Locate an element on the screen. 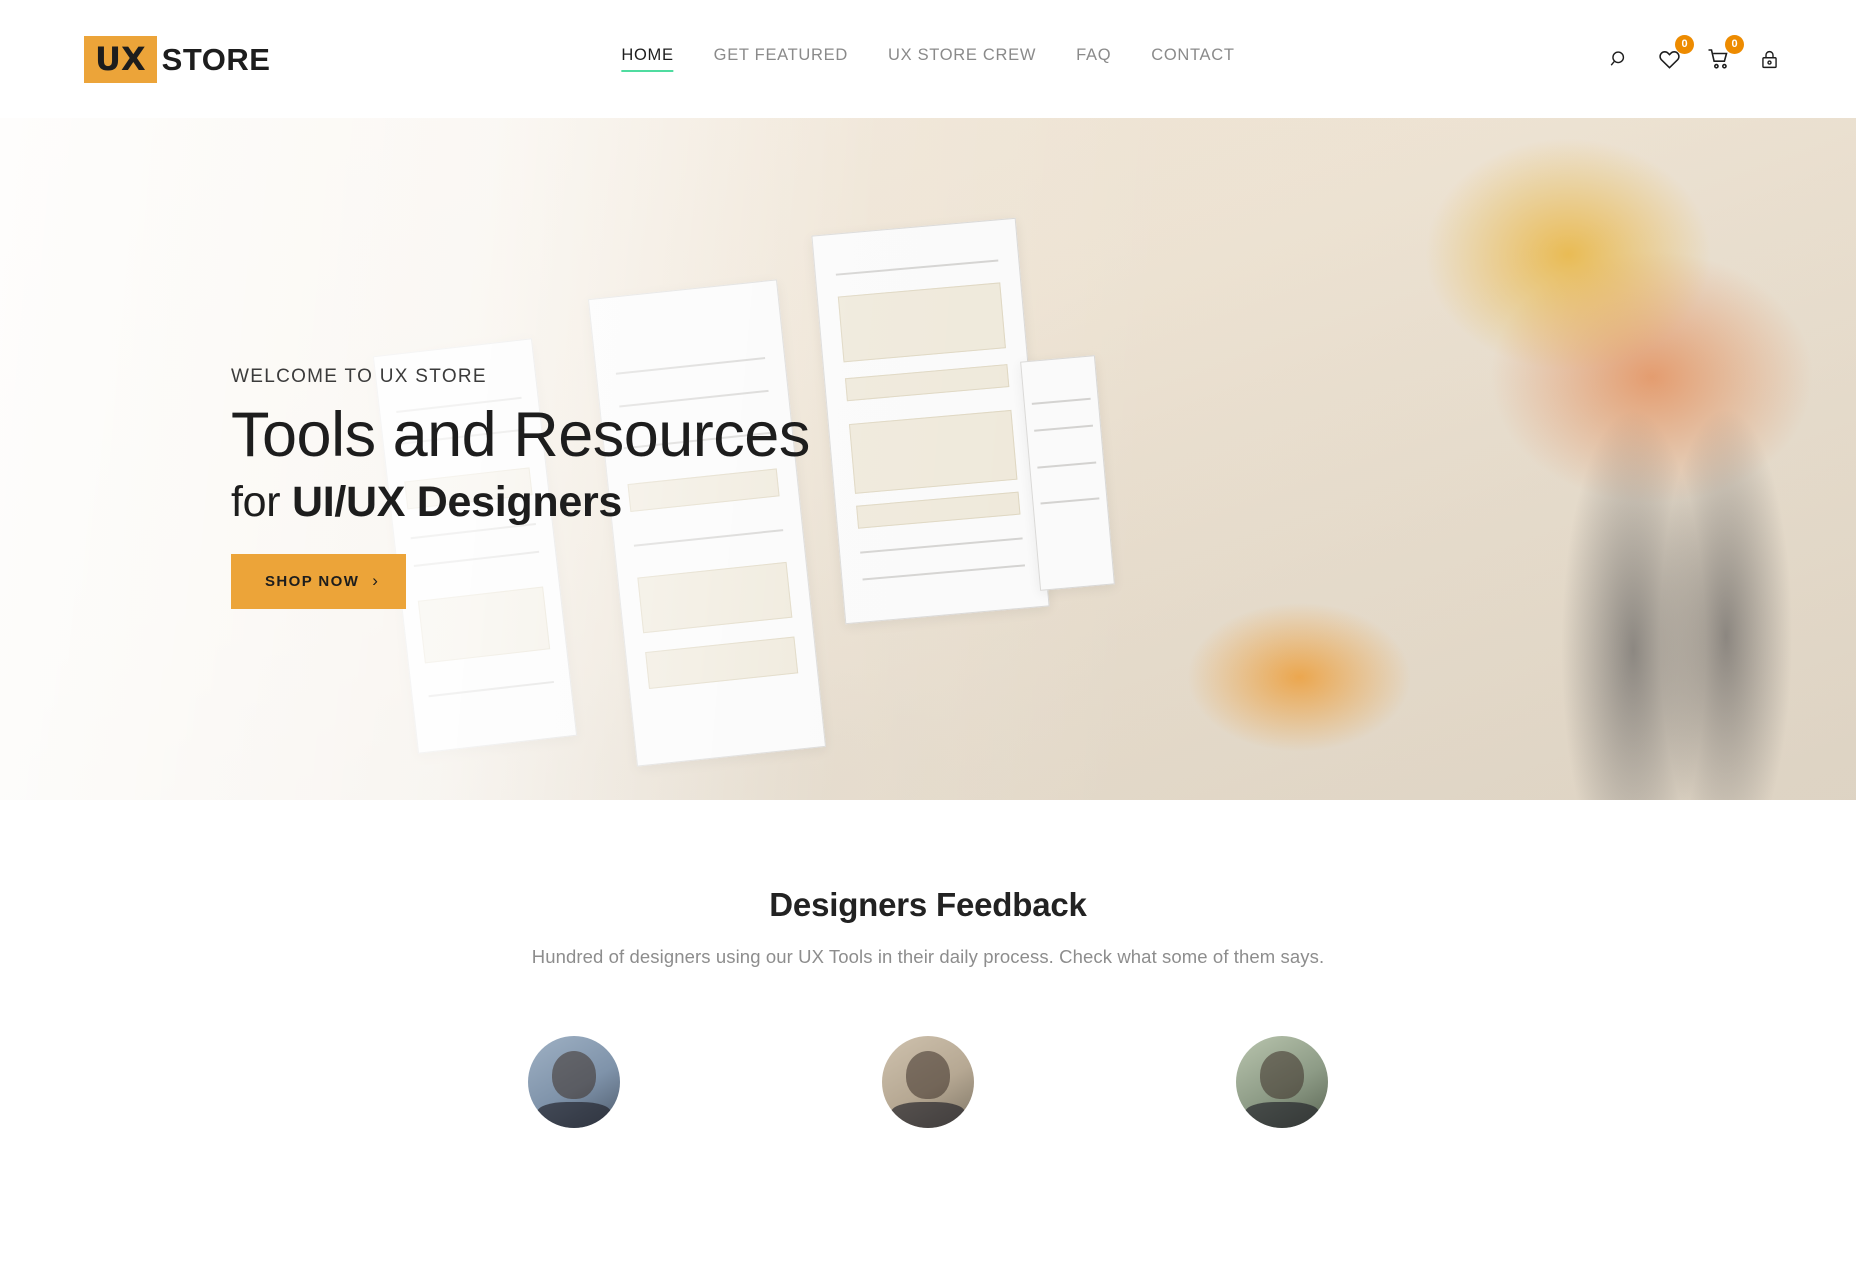 The height and width of the screenshot is (1280, 1856). logo-badge-ux: UX is located at coordinates (120, 59).